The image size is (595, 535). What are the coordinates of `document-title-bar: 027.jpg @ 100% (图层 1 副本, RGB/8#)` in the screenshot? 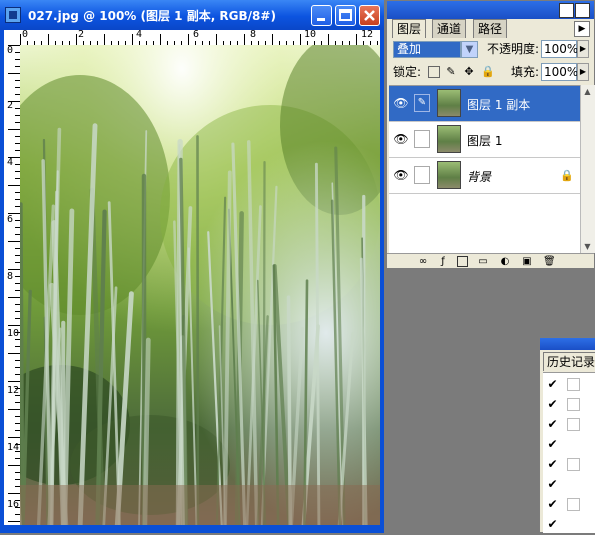 It's located at (192, 15).